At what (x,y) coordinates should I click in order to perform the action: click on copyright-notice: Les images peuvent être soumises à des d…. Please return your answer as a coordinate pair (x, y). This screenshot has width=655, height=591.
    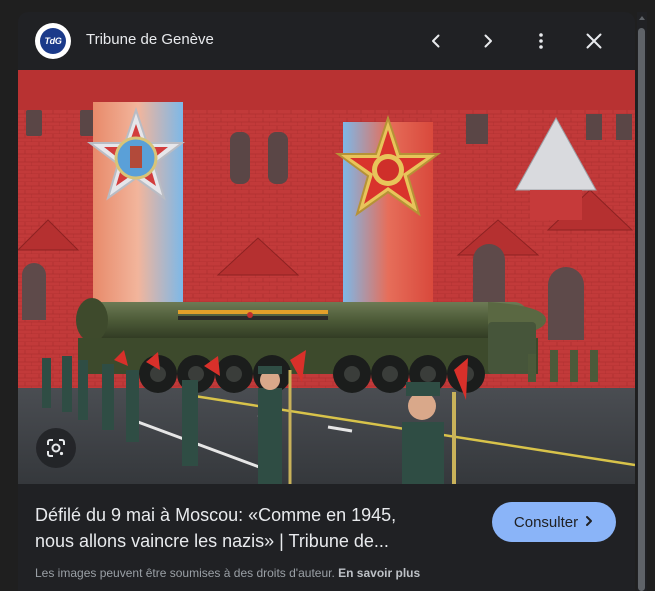
    Looking at the image, I should click on (227, 573).